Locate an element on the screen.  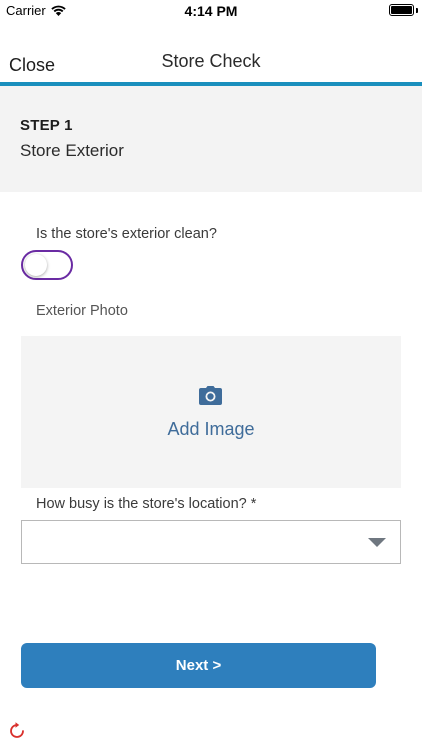
status-bar: Carrier 4:14 PM is located at coordinates (211, 11).